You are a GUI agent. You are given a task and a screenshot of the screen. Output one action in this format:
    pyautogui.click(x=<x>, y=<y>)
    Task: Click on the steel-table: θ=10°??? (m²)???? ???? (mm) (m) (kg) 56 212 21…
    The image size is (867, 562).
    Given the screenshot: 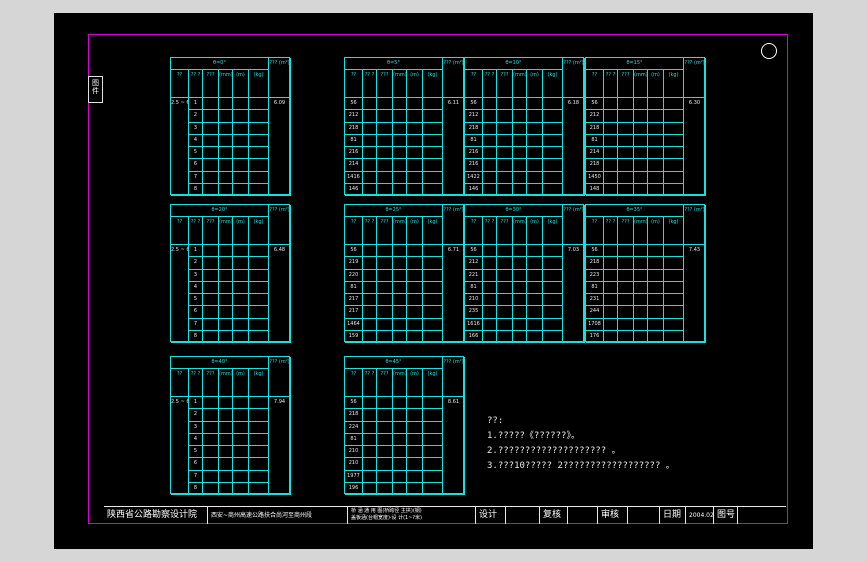 What is the action you would take?
    pyautogui.click(x=524, y=126)
    